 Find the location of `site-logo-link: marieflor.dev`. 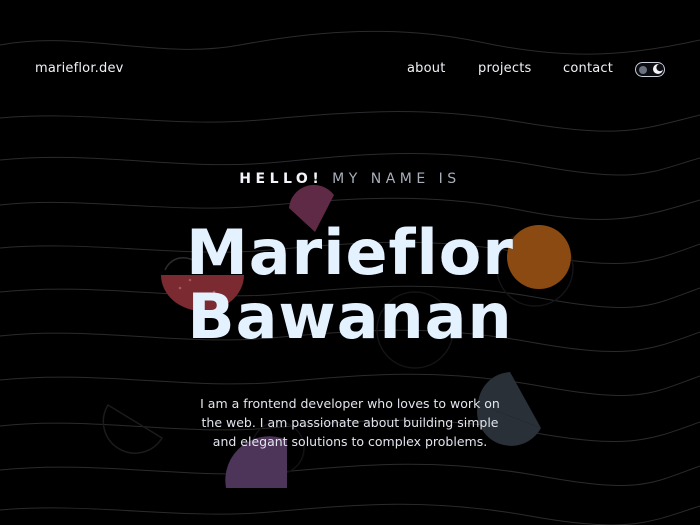

site-logo-link: marieflor.dev is located at coordinates (79, 68).